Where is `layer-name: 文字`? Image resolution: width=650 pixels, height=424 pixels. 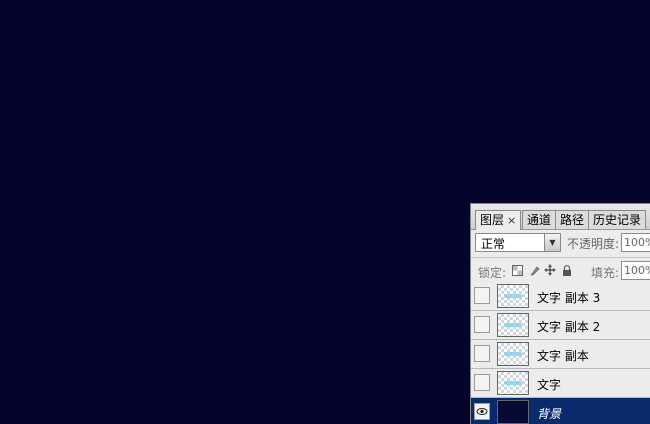
layer-name: 文字 is located at coordinates (549, 385).